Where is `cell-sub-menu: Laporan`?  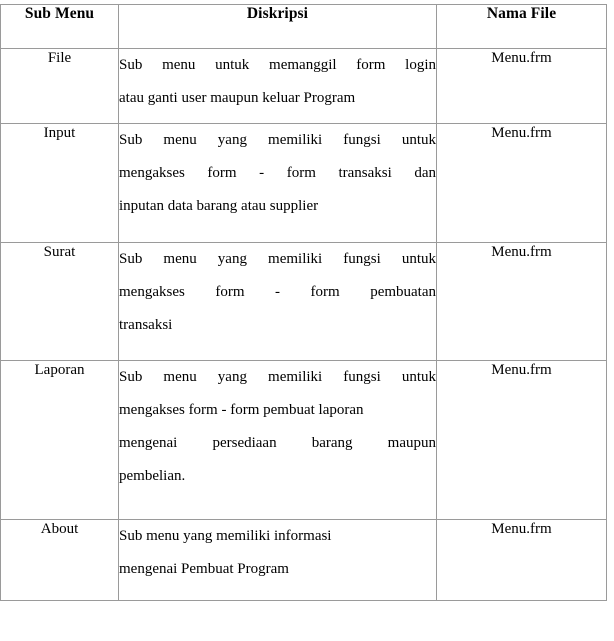 cell-sub-menu: Laporan is located at coordinates (59, 440).